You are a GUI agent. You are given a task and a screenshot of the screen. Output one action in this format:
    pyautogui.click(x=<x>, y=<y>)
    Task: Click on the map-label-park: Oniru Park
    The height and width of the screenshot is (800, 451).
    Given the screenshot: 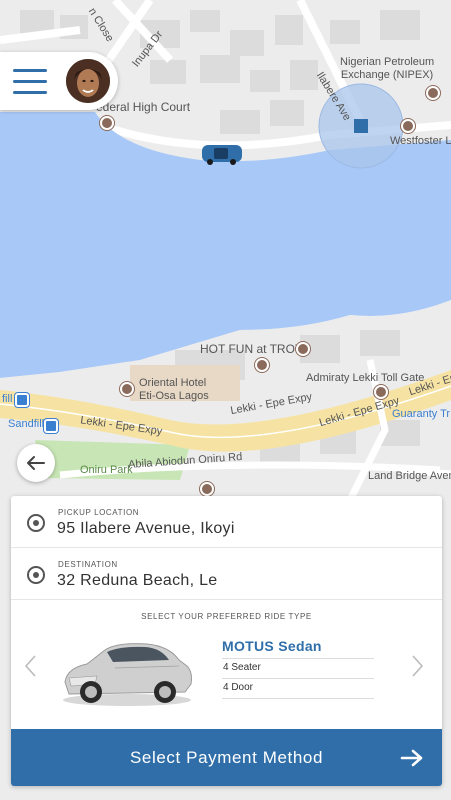 What is the action you would take?
    pyautogui.click(x=106, y=470)
    